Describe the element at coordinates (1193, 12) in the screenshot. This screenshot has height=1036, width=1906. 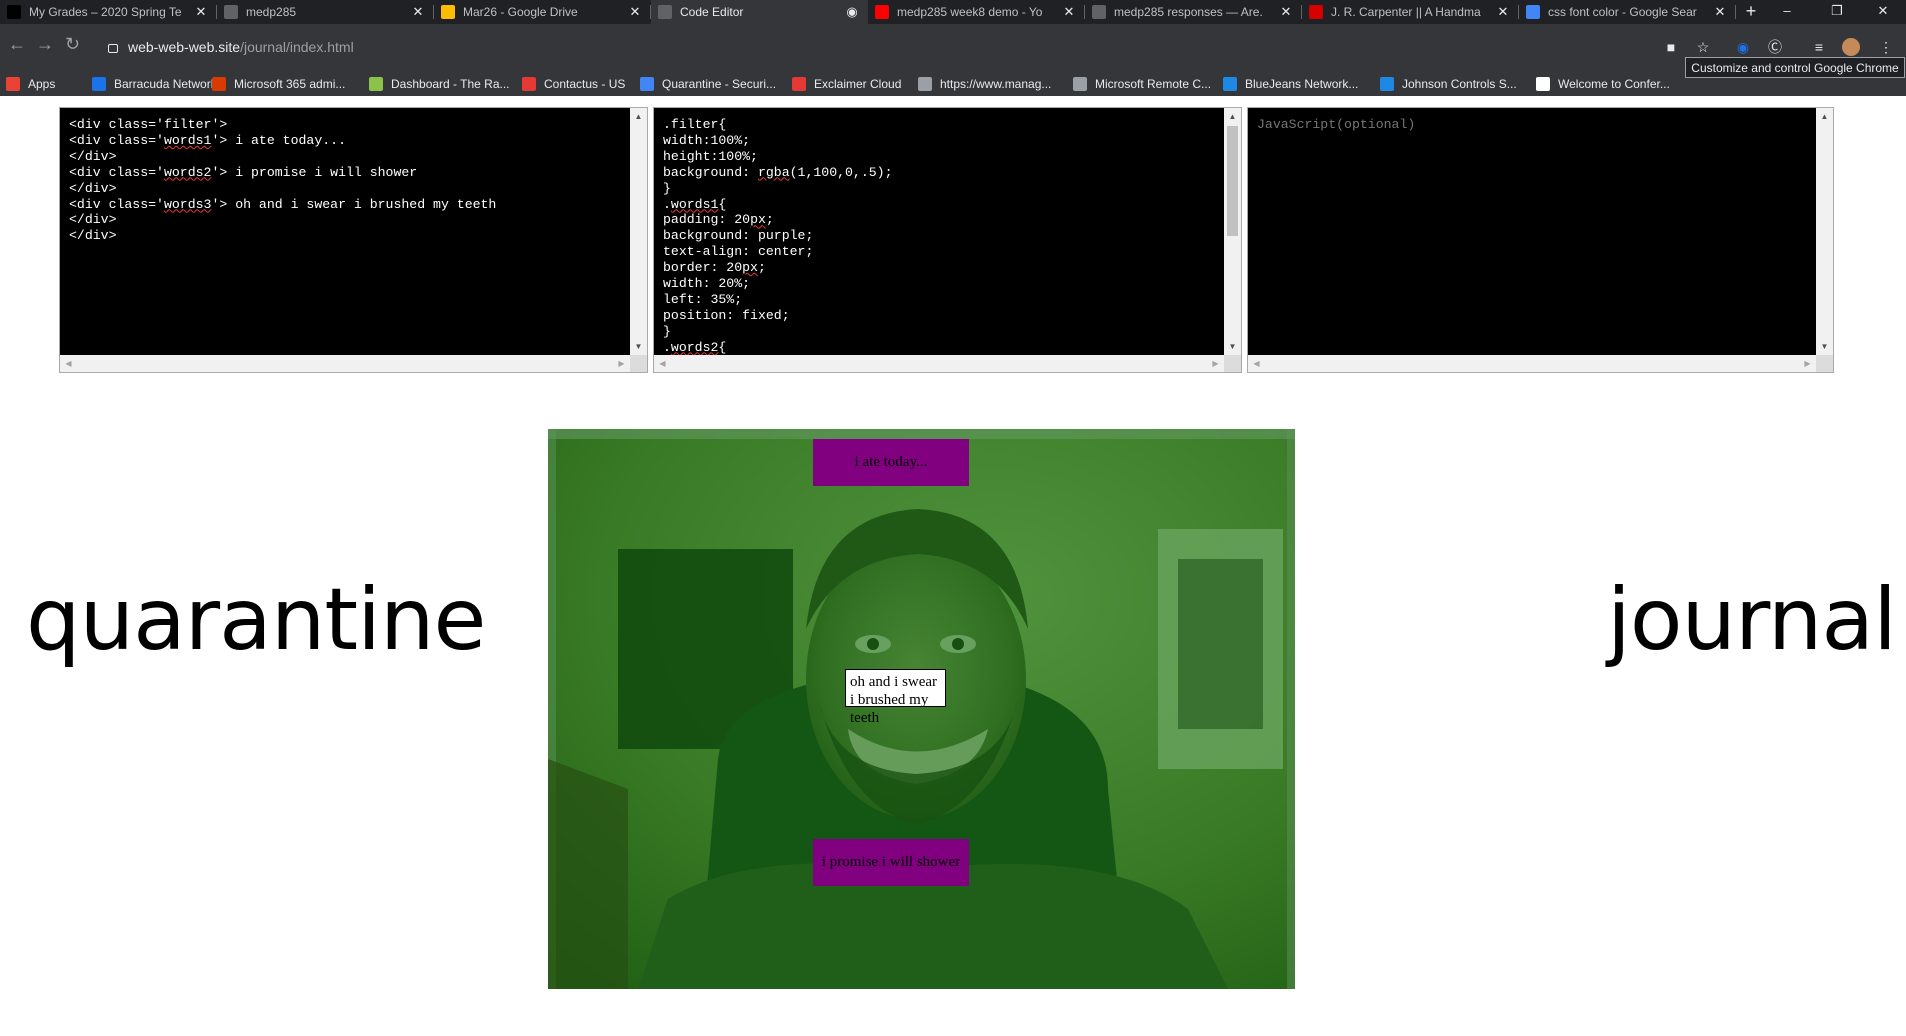
I see `tab-6: medp285 responses — Are. ✕` at that location.